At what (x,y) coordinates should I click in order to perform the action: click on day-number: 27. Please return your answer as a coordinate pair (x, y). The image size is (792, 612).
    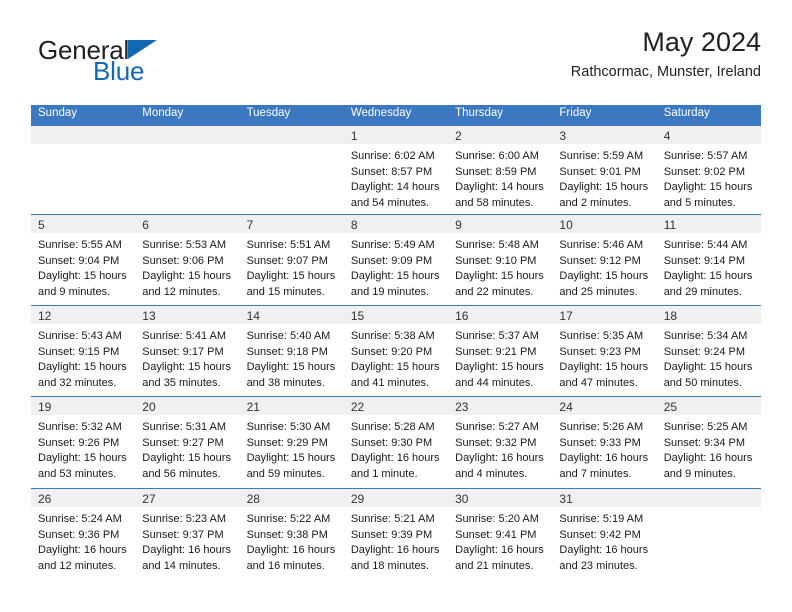
    Looking at the image, I should click on (149, 499).